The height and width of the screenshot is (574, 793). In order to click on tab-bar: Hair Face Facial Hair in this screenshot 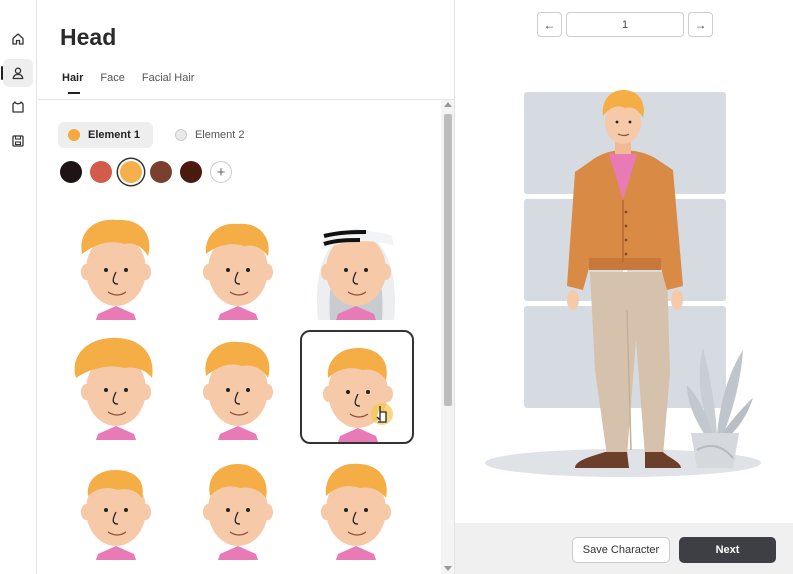, I will do `click(136, 83)`.